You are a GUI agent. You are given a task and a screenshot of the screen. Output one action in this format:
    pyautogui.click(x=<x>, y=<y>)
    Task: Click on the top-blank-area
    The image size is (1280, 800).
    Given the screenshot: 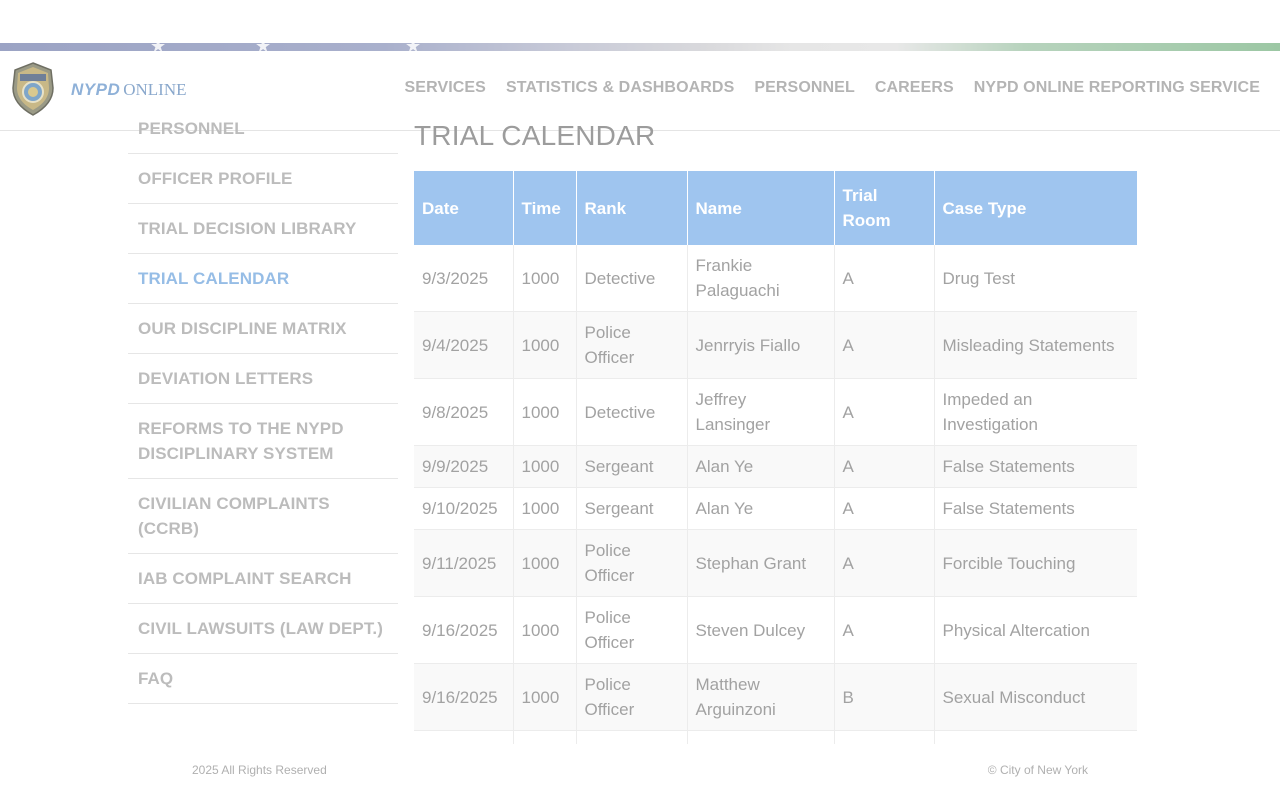 What is the action you would take?
    pyautogui.click(x=640, y=21)
    